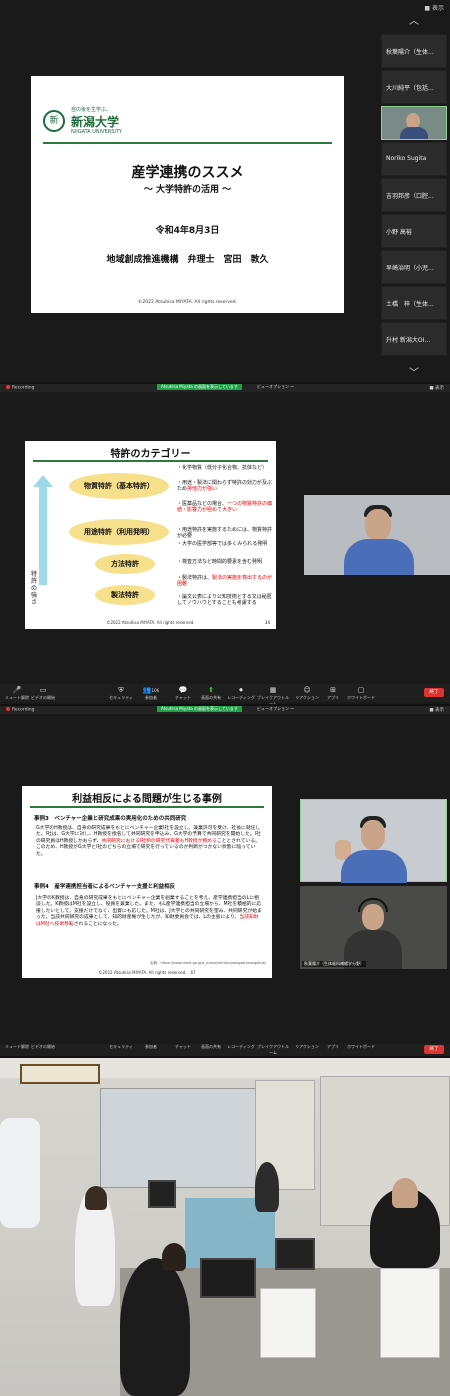 This screenshot has height=1396, width=450. I want to click on participant-video-tile, so click(414, 123).